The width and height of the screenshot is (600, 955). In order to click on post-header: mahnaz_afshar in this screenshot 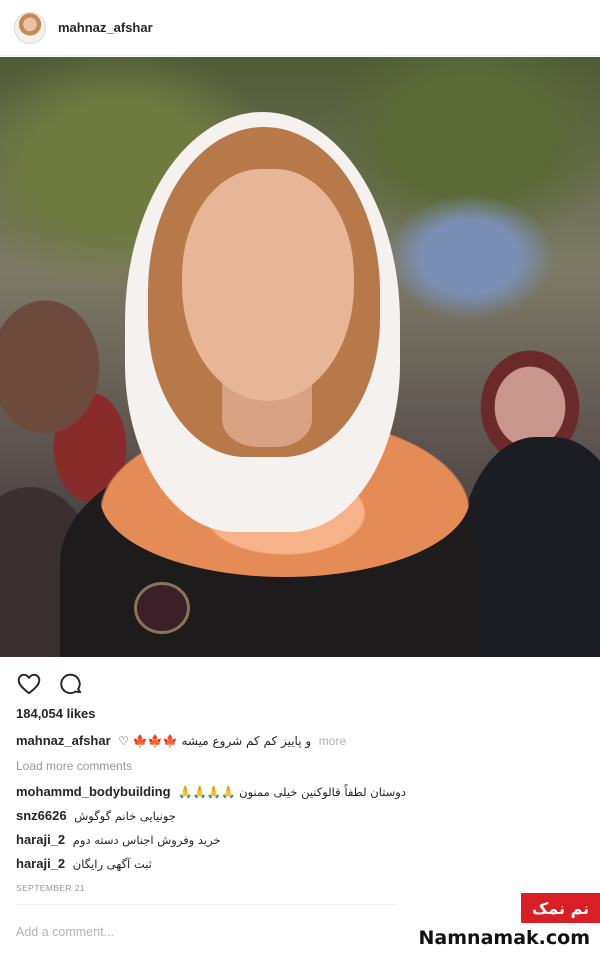, I will do `click(300, 28)`.